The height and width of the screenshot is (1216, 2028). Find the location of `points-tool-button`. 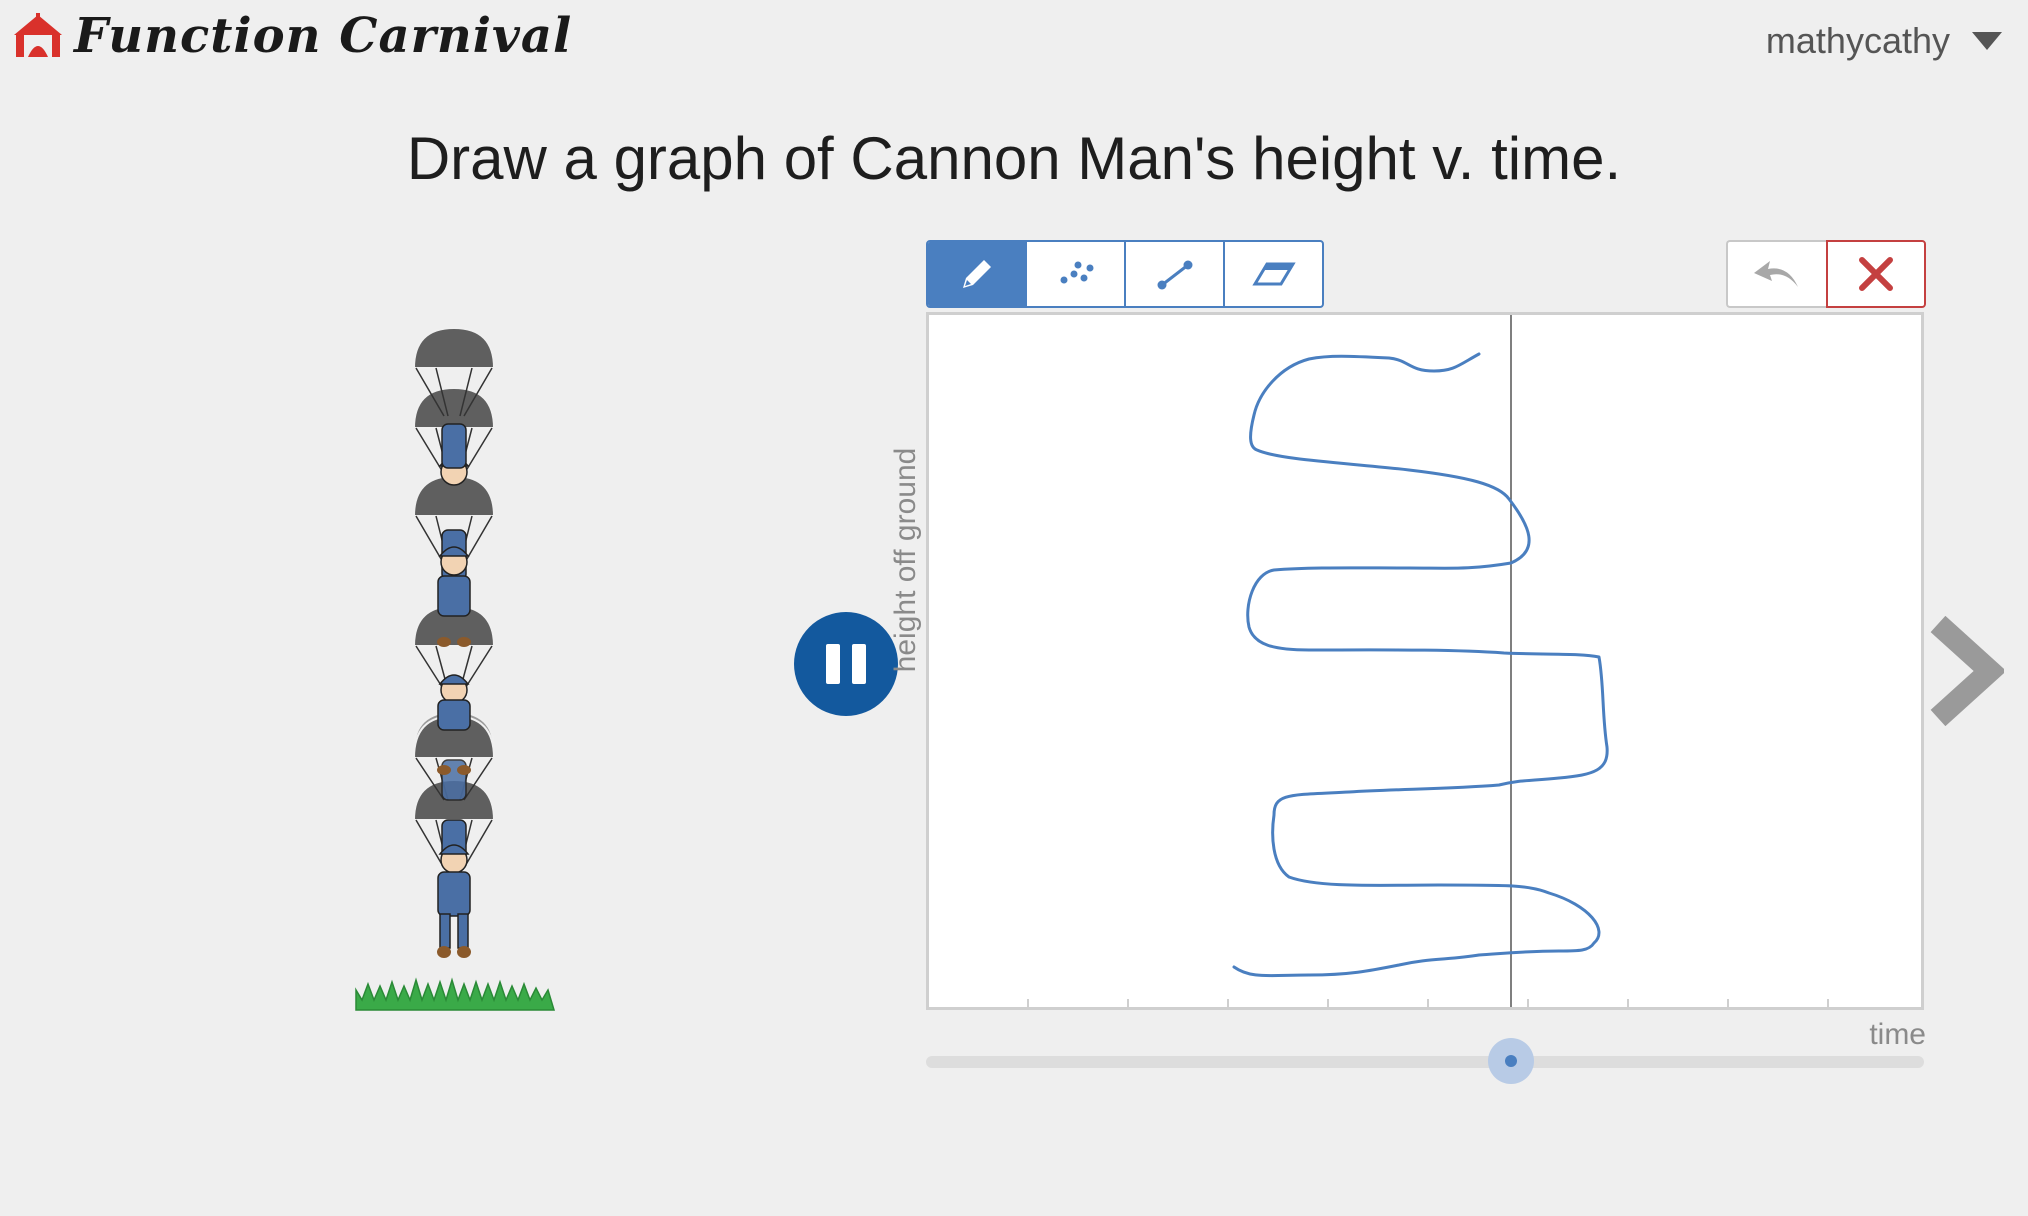

points-tool-button is located at coordinates (1076, 274).